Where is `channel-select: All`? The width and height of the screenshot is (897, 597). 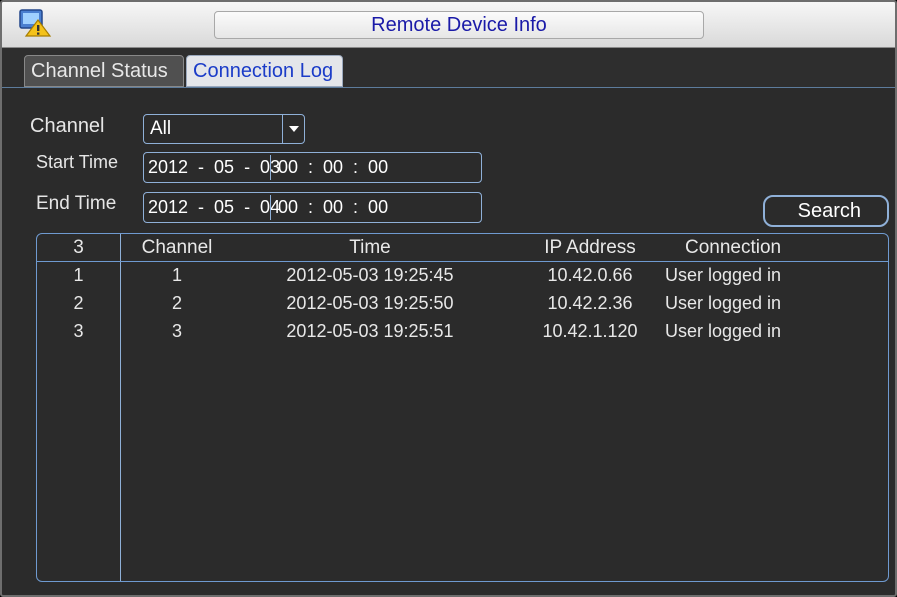 channel-select: All is located at coordinates (224, 129).